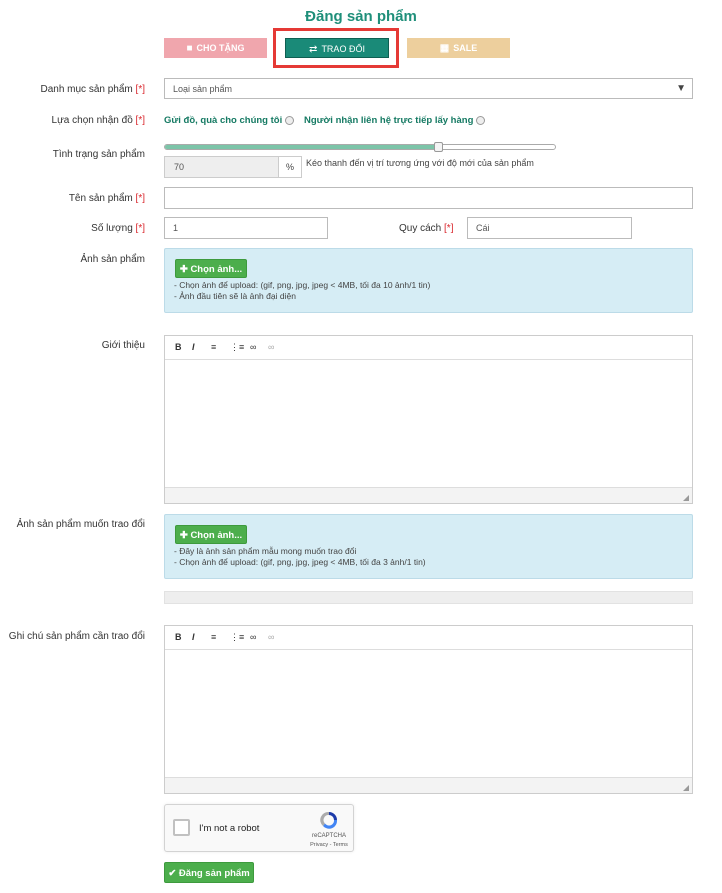 The image size is (722, 893). I want to click on recaptcha-brand: reCAPTCHA, so click(328, 836).